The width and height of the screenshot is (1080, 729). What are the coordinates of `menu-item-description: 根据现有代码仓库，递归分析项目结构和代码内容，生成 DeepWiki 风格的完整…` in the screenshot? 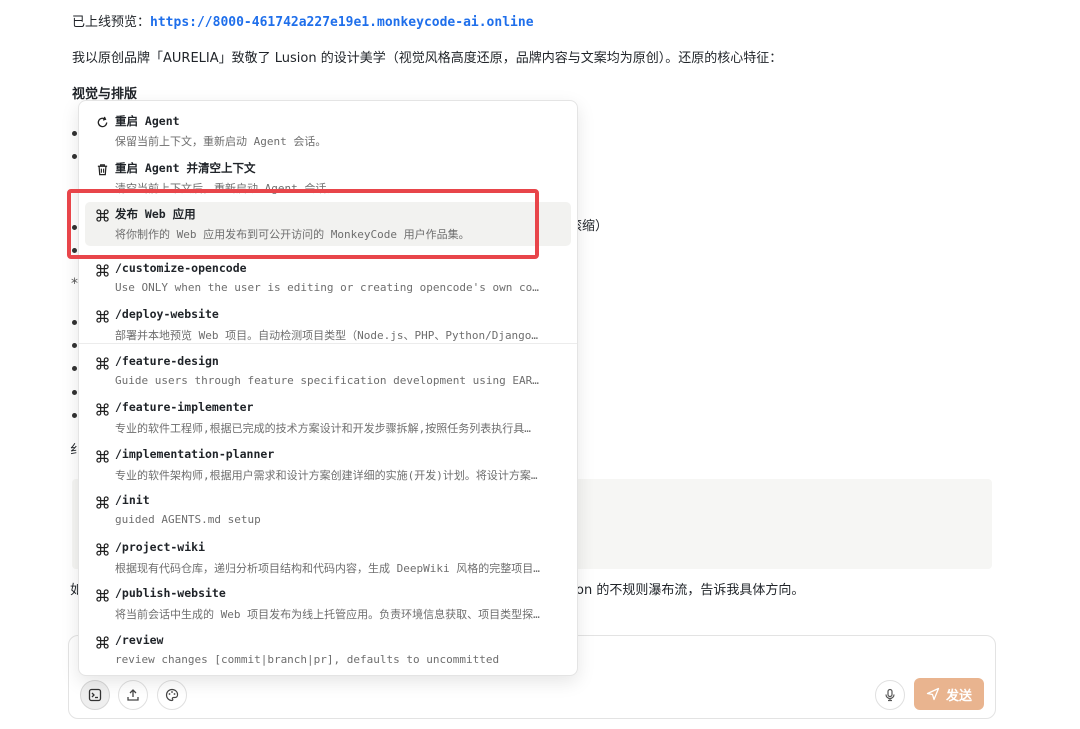 It's located at (327, 568).